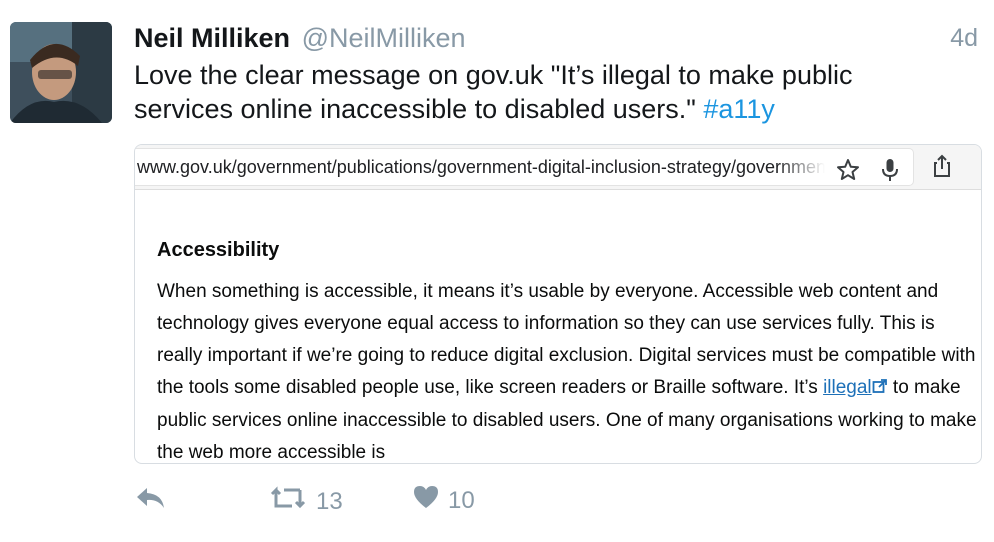 The width and height of the screenshot is (994, 542). I want to click on author-avatar, so click(61, 72).